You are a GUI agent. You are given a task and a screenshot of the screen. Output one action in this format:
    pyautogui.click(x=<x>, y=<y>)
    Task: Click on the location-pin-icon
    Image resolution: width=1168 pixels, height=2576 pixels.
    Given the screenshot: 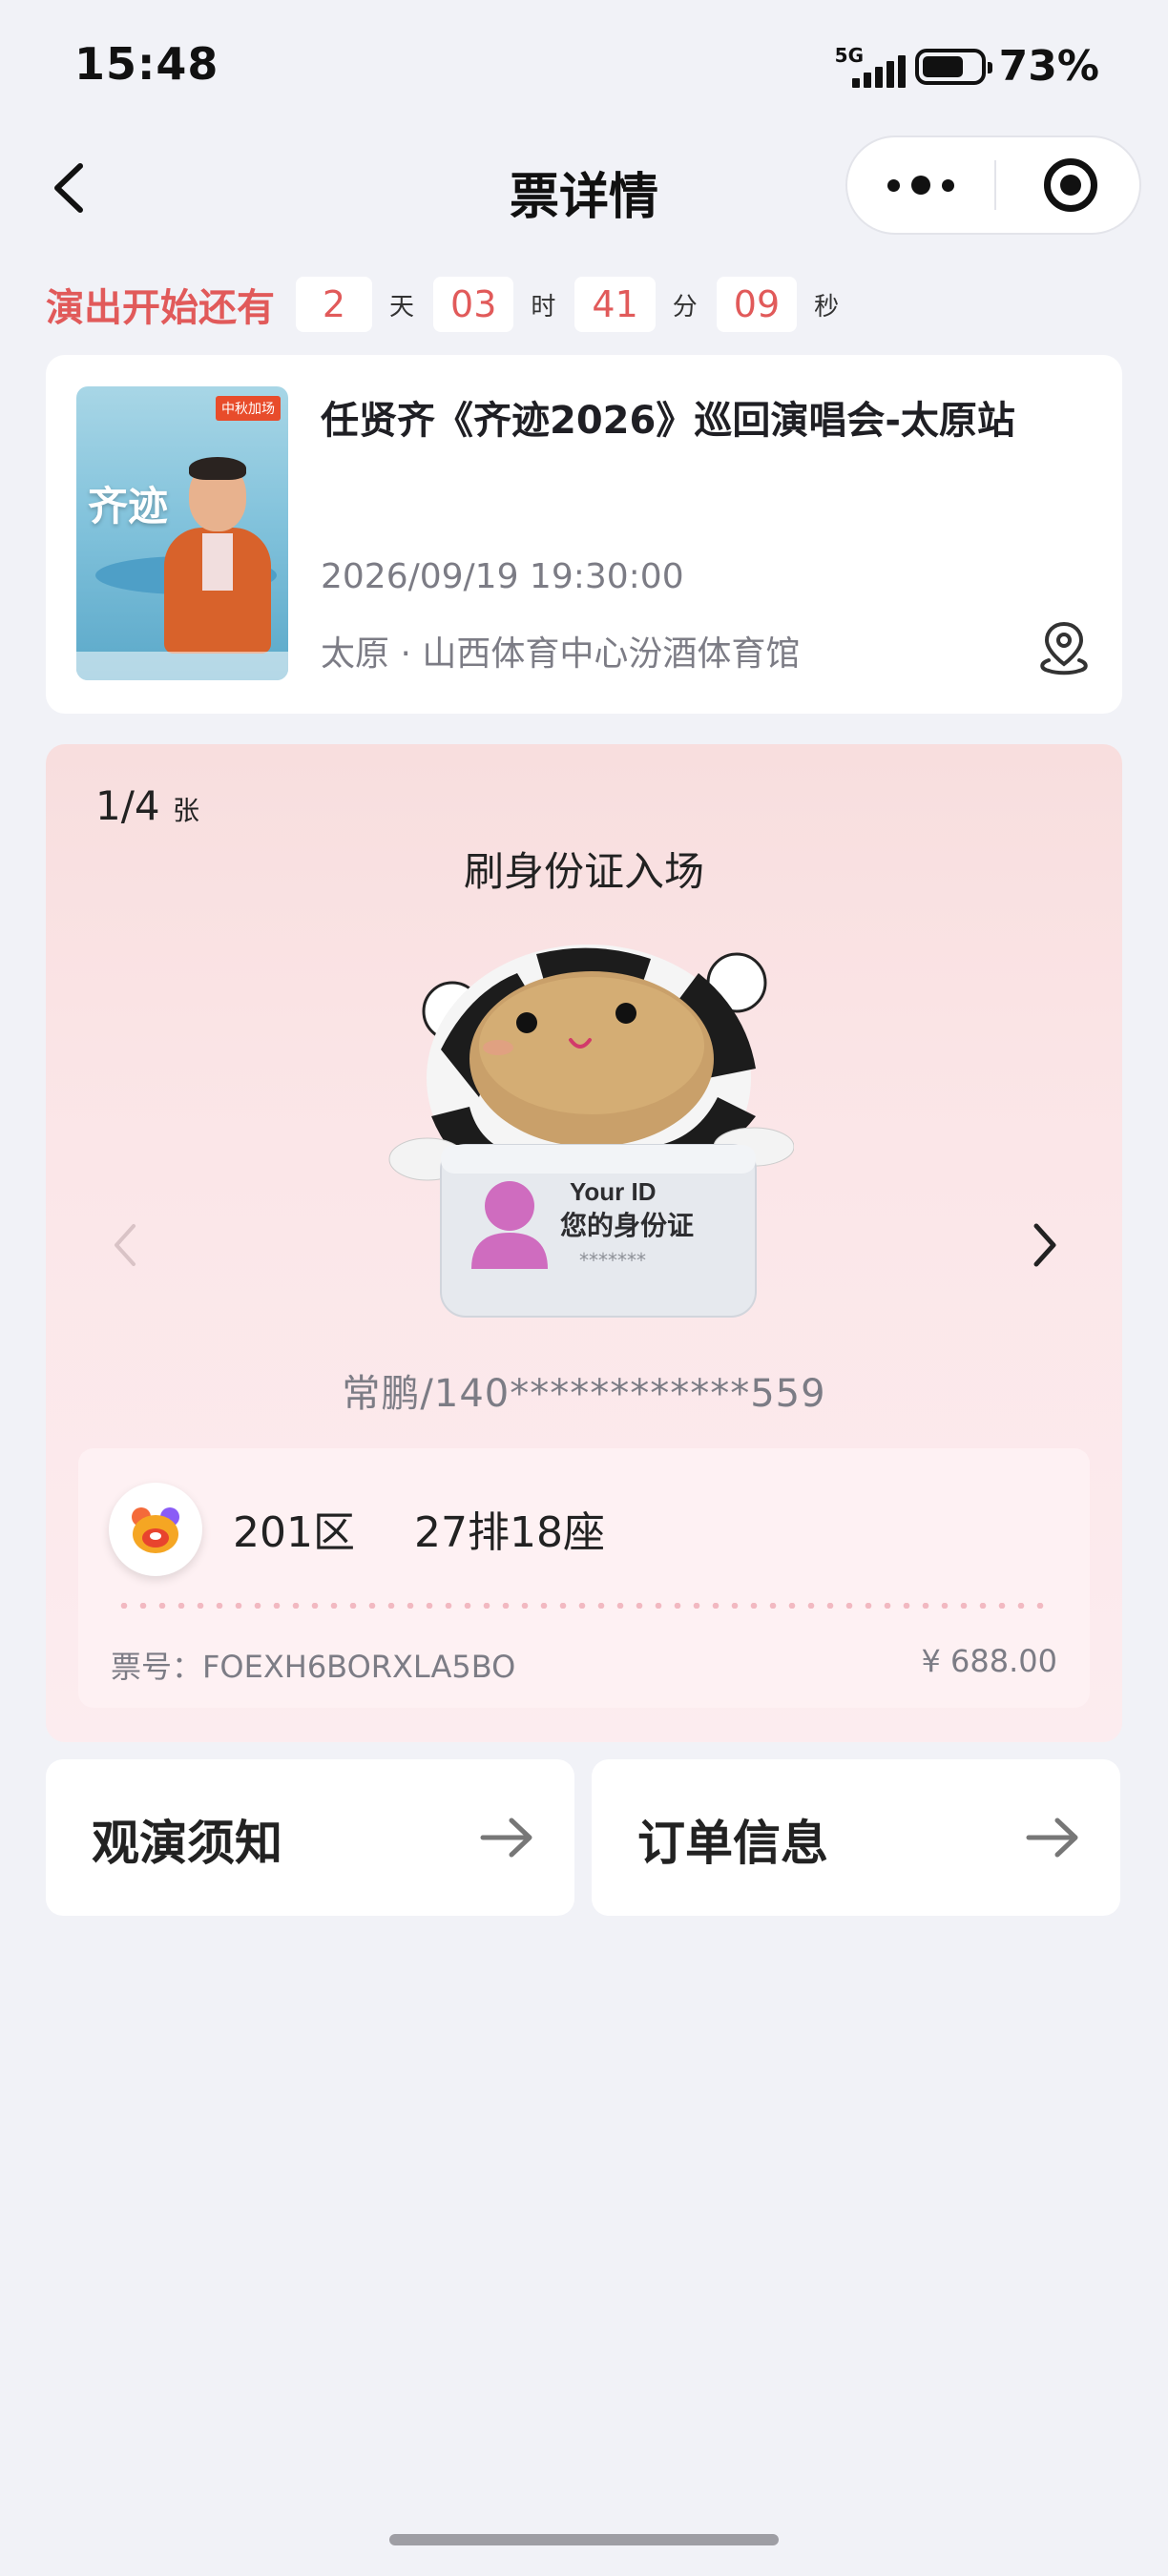 What is the action you would take?
    pyautogui.click(x=1064, y=648)
    